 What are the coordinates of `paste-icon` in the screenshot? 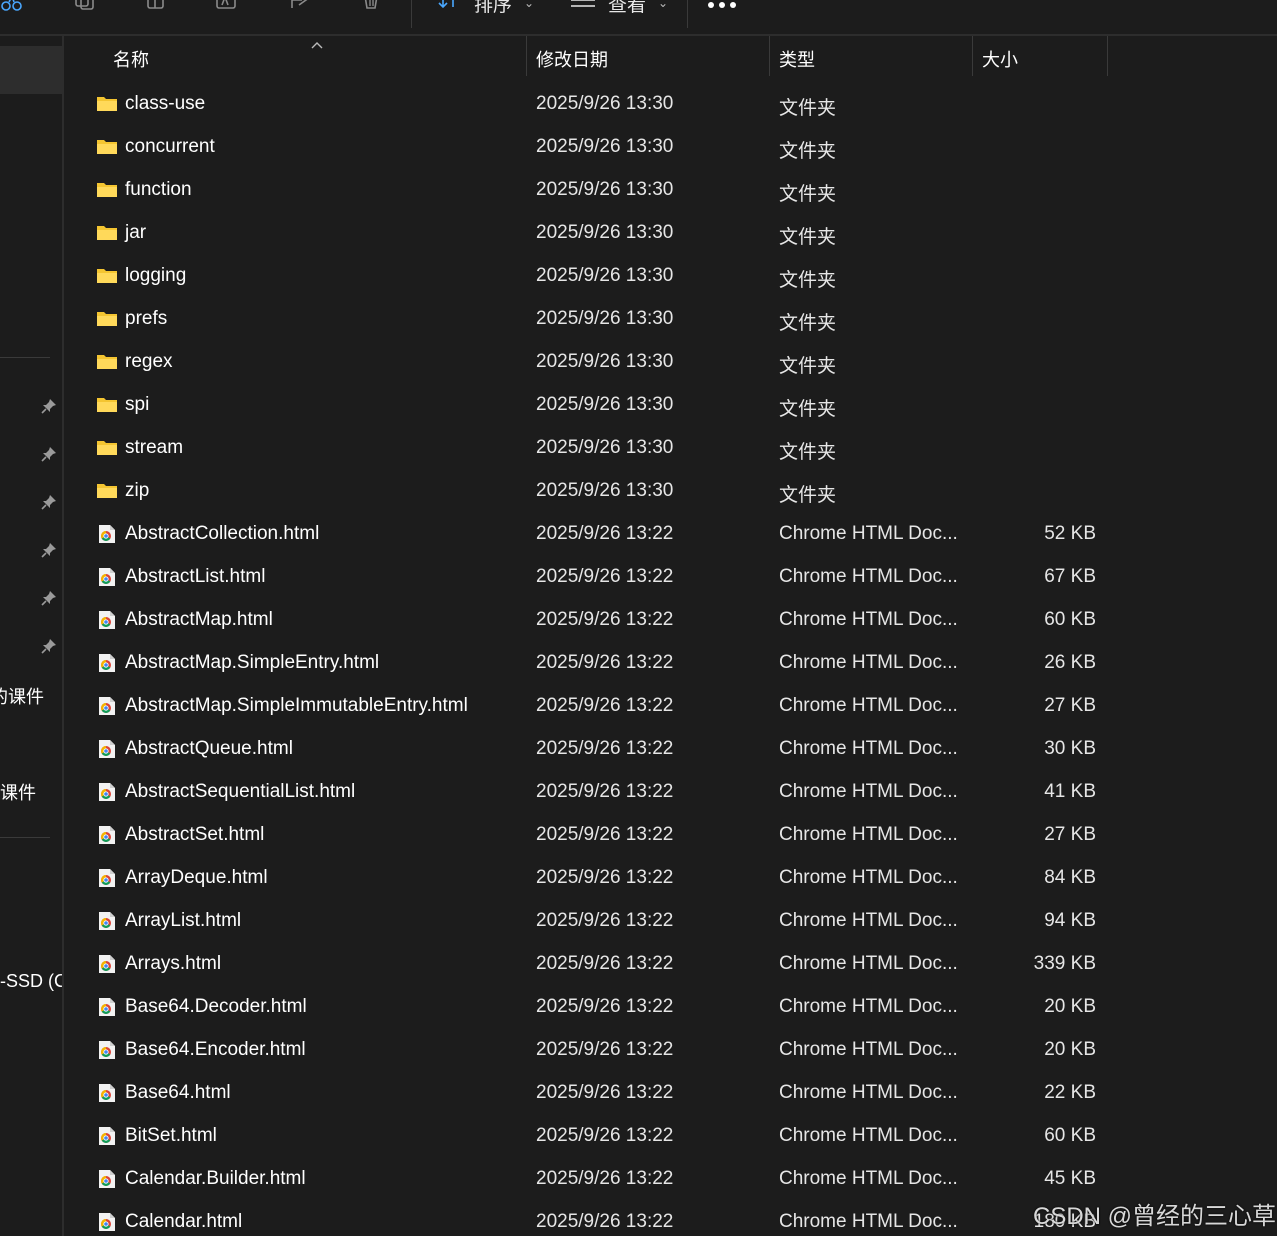 It's located at (156, 7).